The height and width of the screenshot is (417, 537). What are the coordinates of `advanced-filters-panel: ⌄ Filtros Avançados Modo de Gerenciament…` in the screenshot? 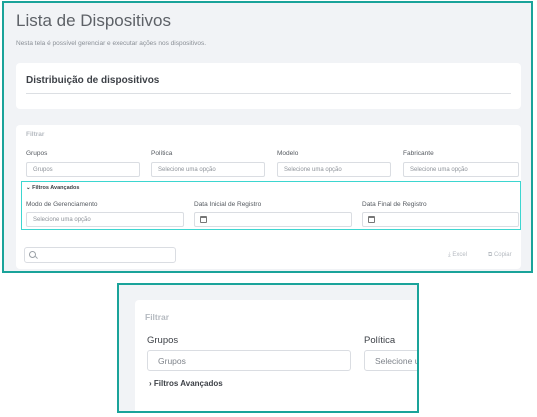 It's located at (271, 205).